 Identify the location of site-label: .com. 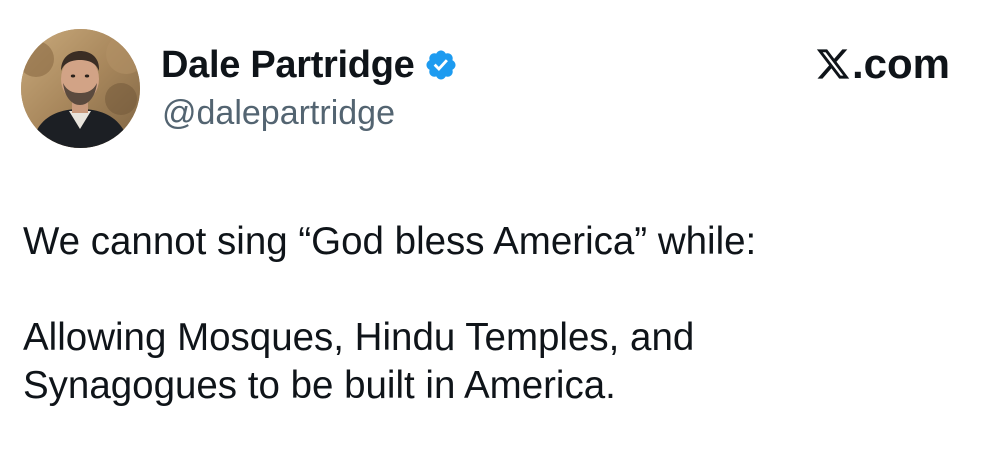
(882, 64).